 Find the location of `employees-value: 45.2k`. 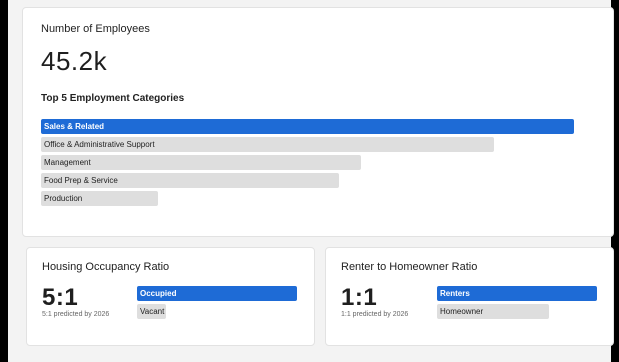

employees-value: 45.2k is located at coordinates (74, 61).